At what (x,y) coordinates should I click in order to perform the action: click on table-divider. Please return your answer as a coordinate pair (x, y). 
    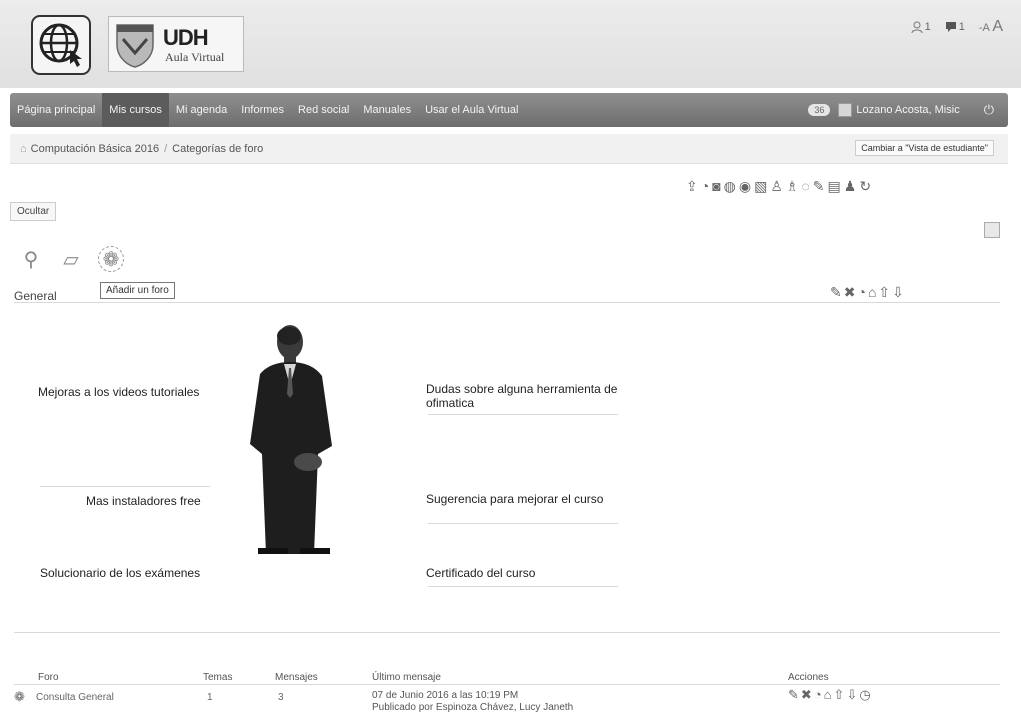
    Looking at the image, I should click on (507, 632).